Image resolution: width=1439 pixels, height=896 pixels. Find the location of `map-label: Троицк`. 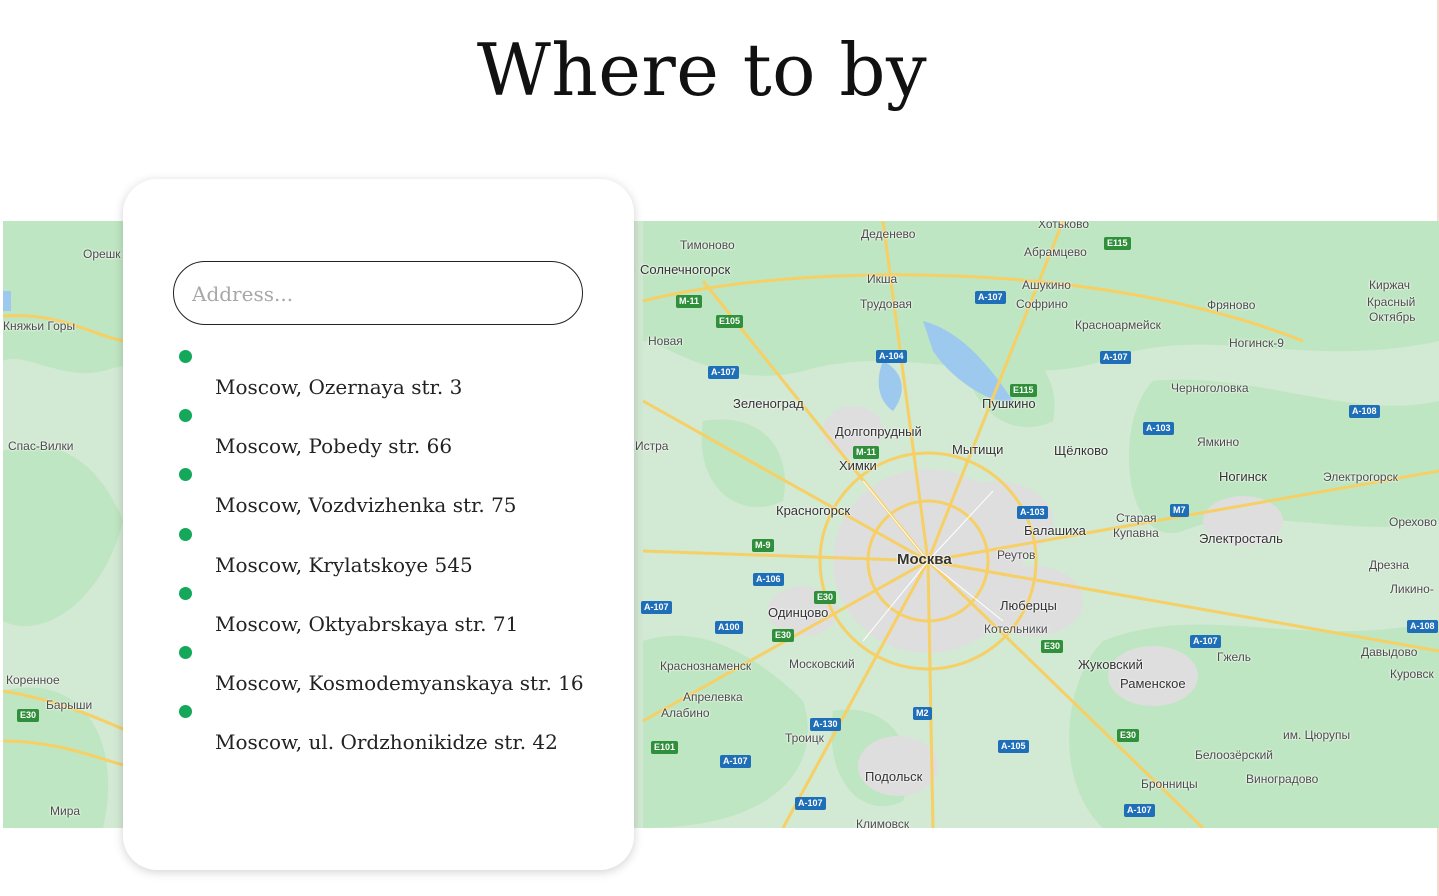

map-label: Троицк is located at coordinates (804, 738).